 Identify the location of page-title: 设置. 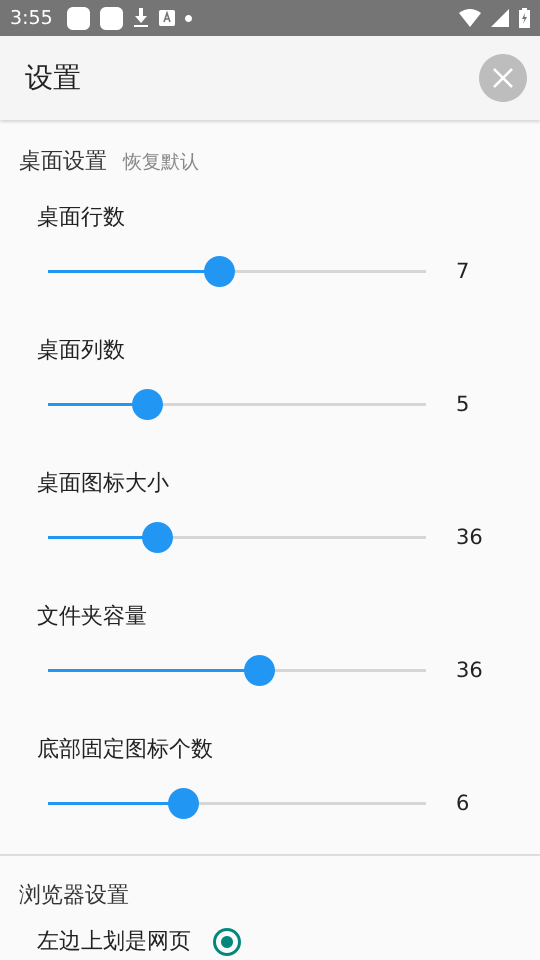
(53, 78).